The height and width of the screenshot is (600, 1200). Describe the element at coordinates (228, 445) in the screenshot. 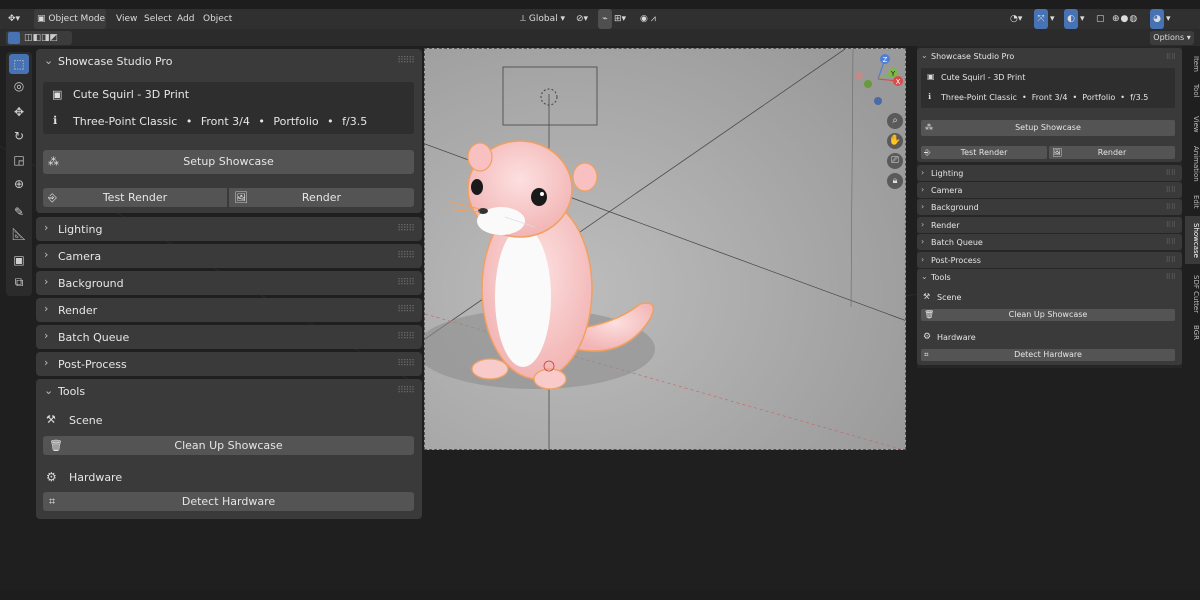

I see `clean-up-showcase-button: 🗑︎ Clean Up Showcase` at that location.